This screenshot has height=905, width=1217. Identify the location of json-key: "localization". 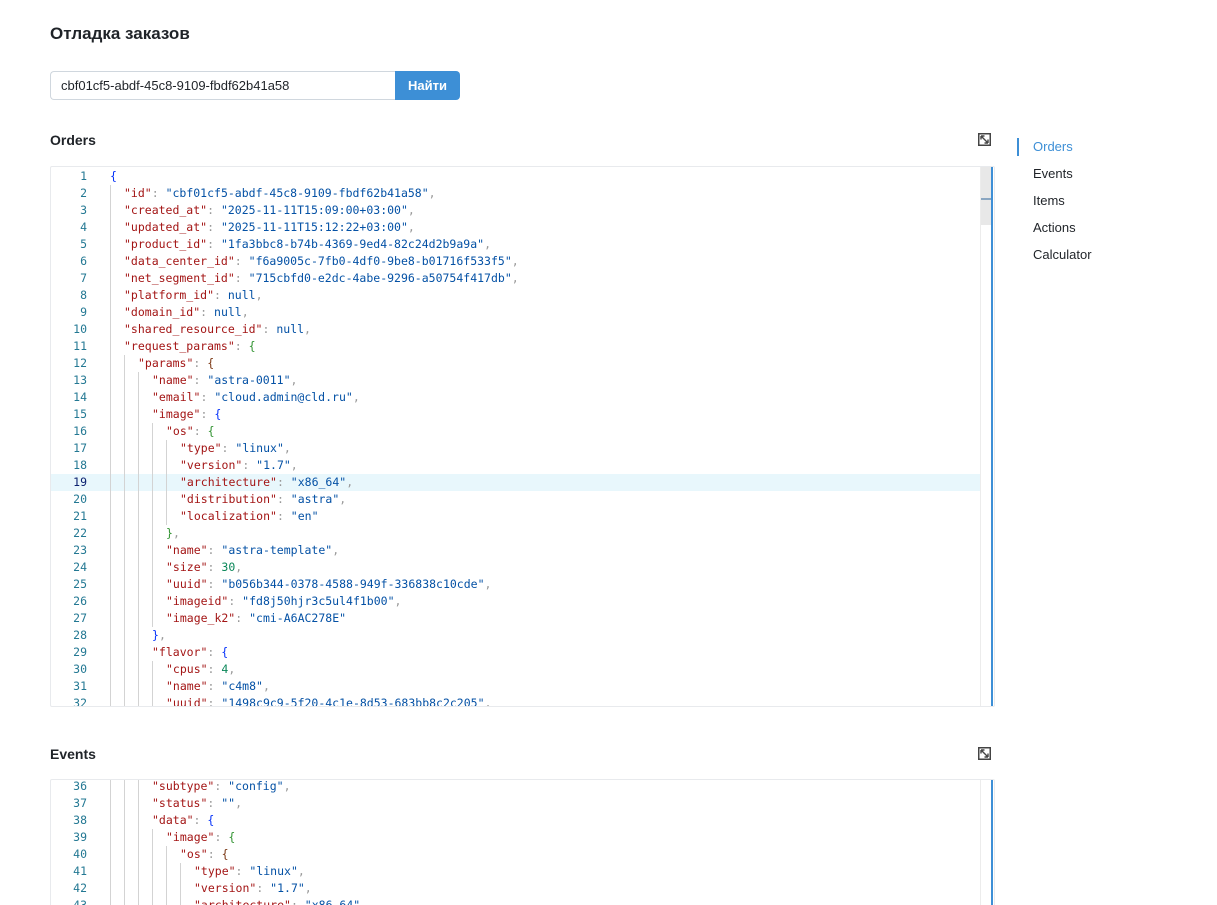
(228, 516).